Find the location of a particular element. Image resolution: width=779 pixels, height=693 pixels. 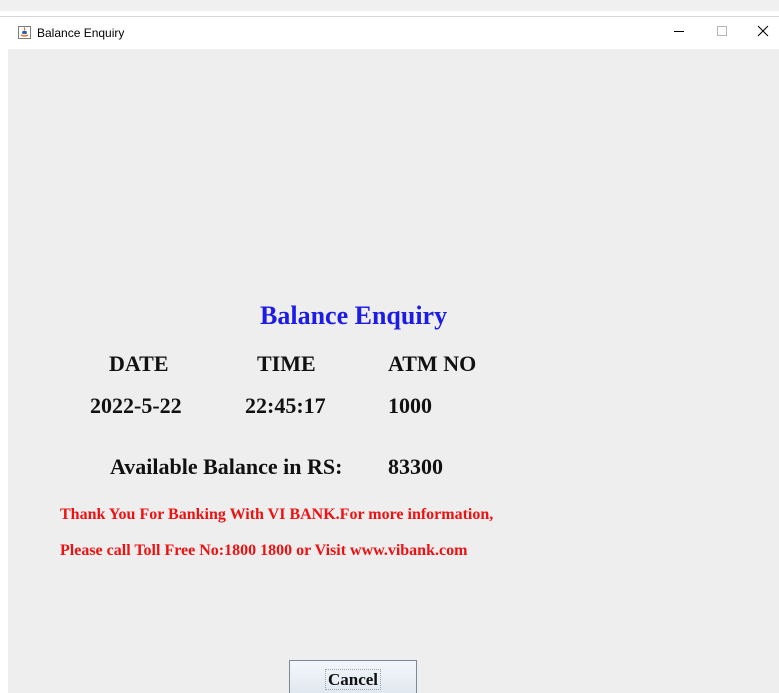

date-value: 2022-5-22 is located at coordinates (136, 405).